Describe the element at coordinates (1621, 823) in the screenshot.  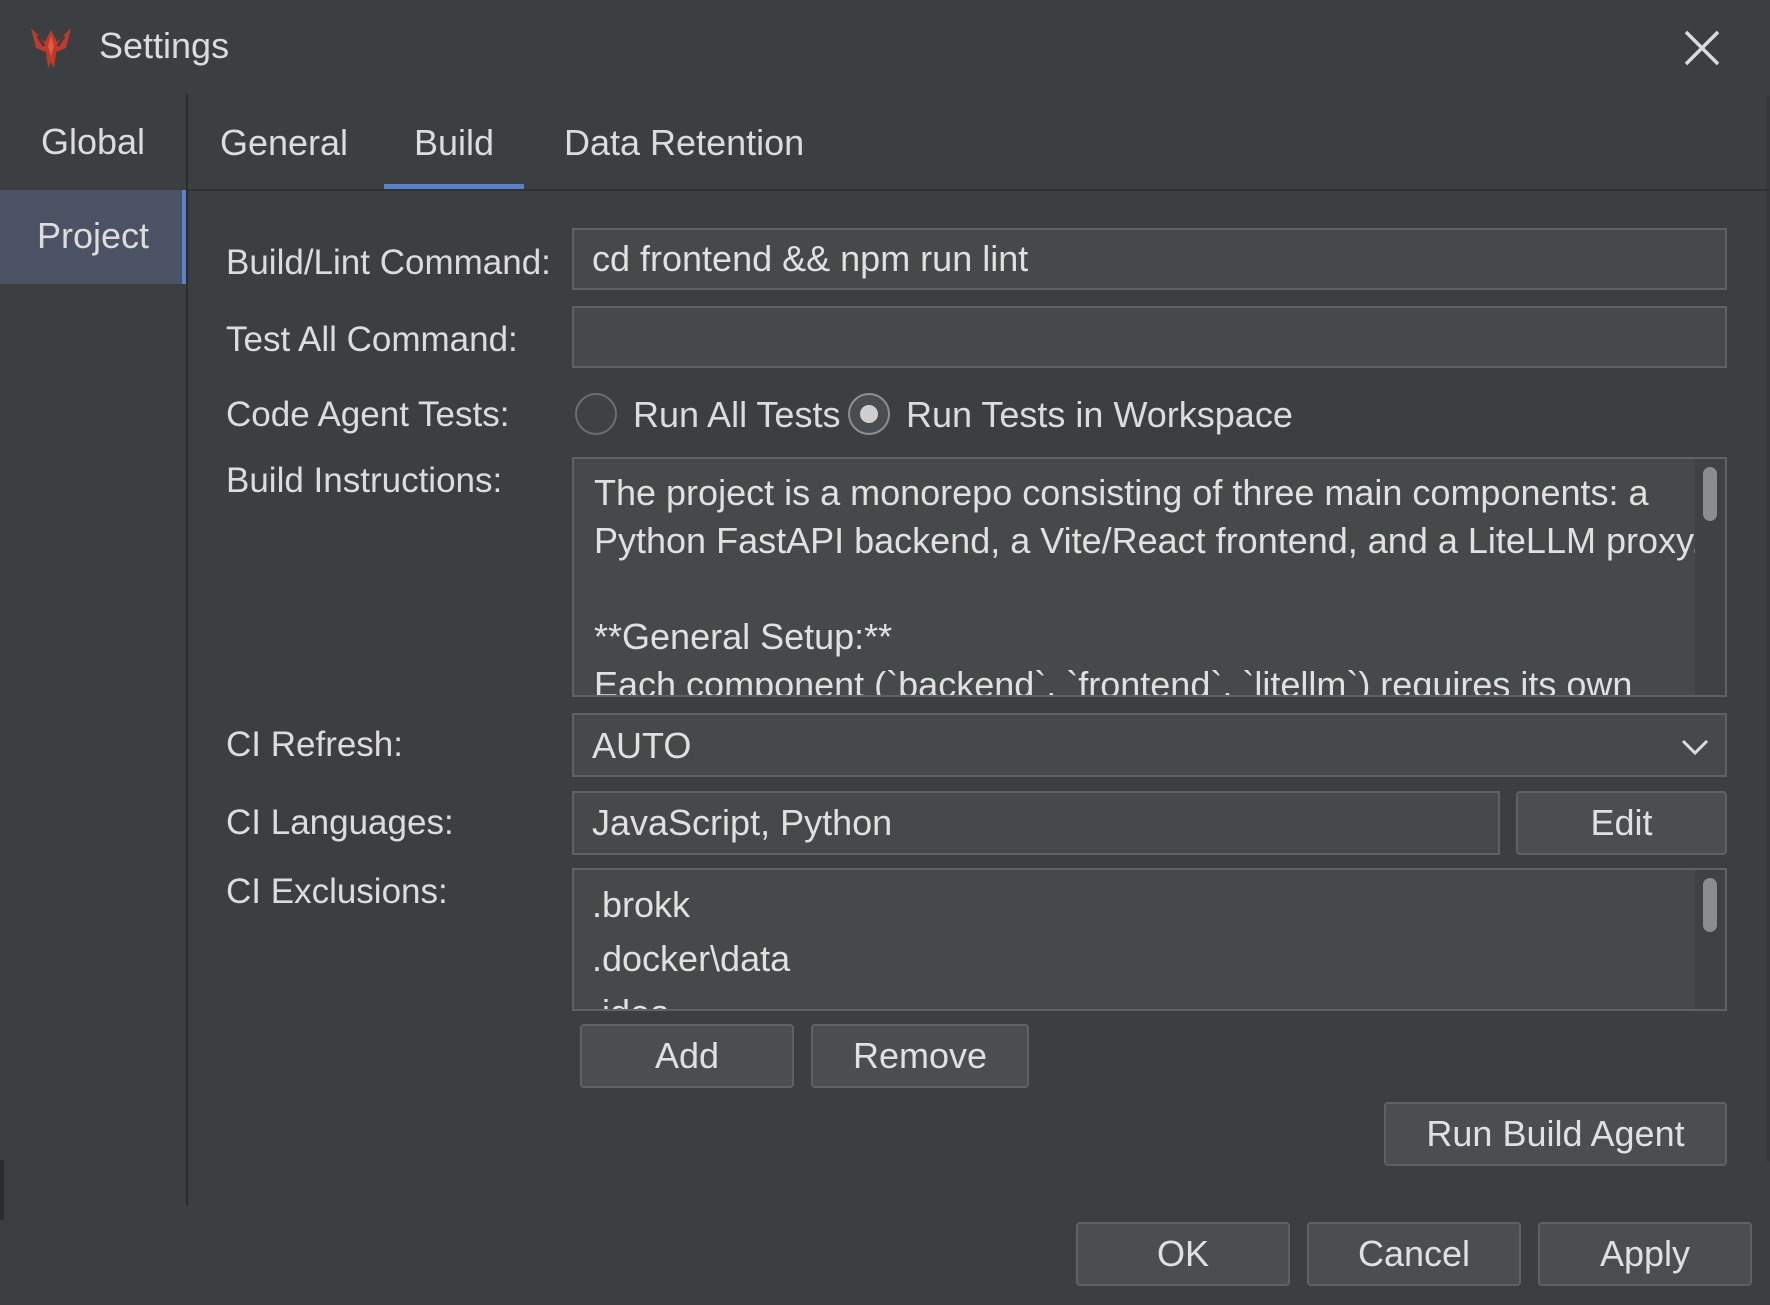
I see `edit-languages-button: Edit` at that location.